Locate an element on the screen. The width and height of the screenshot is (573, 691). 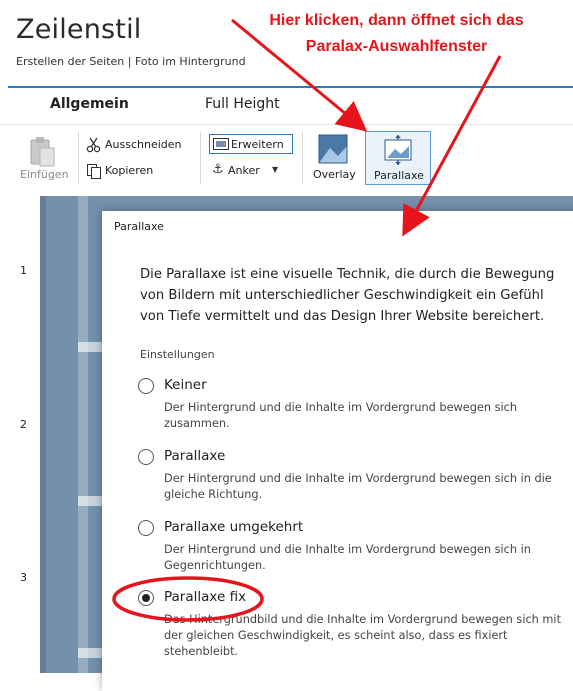
annotation-circle is located at coordinates (188, 599).